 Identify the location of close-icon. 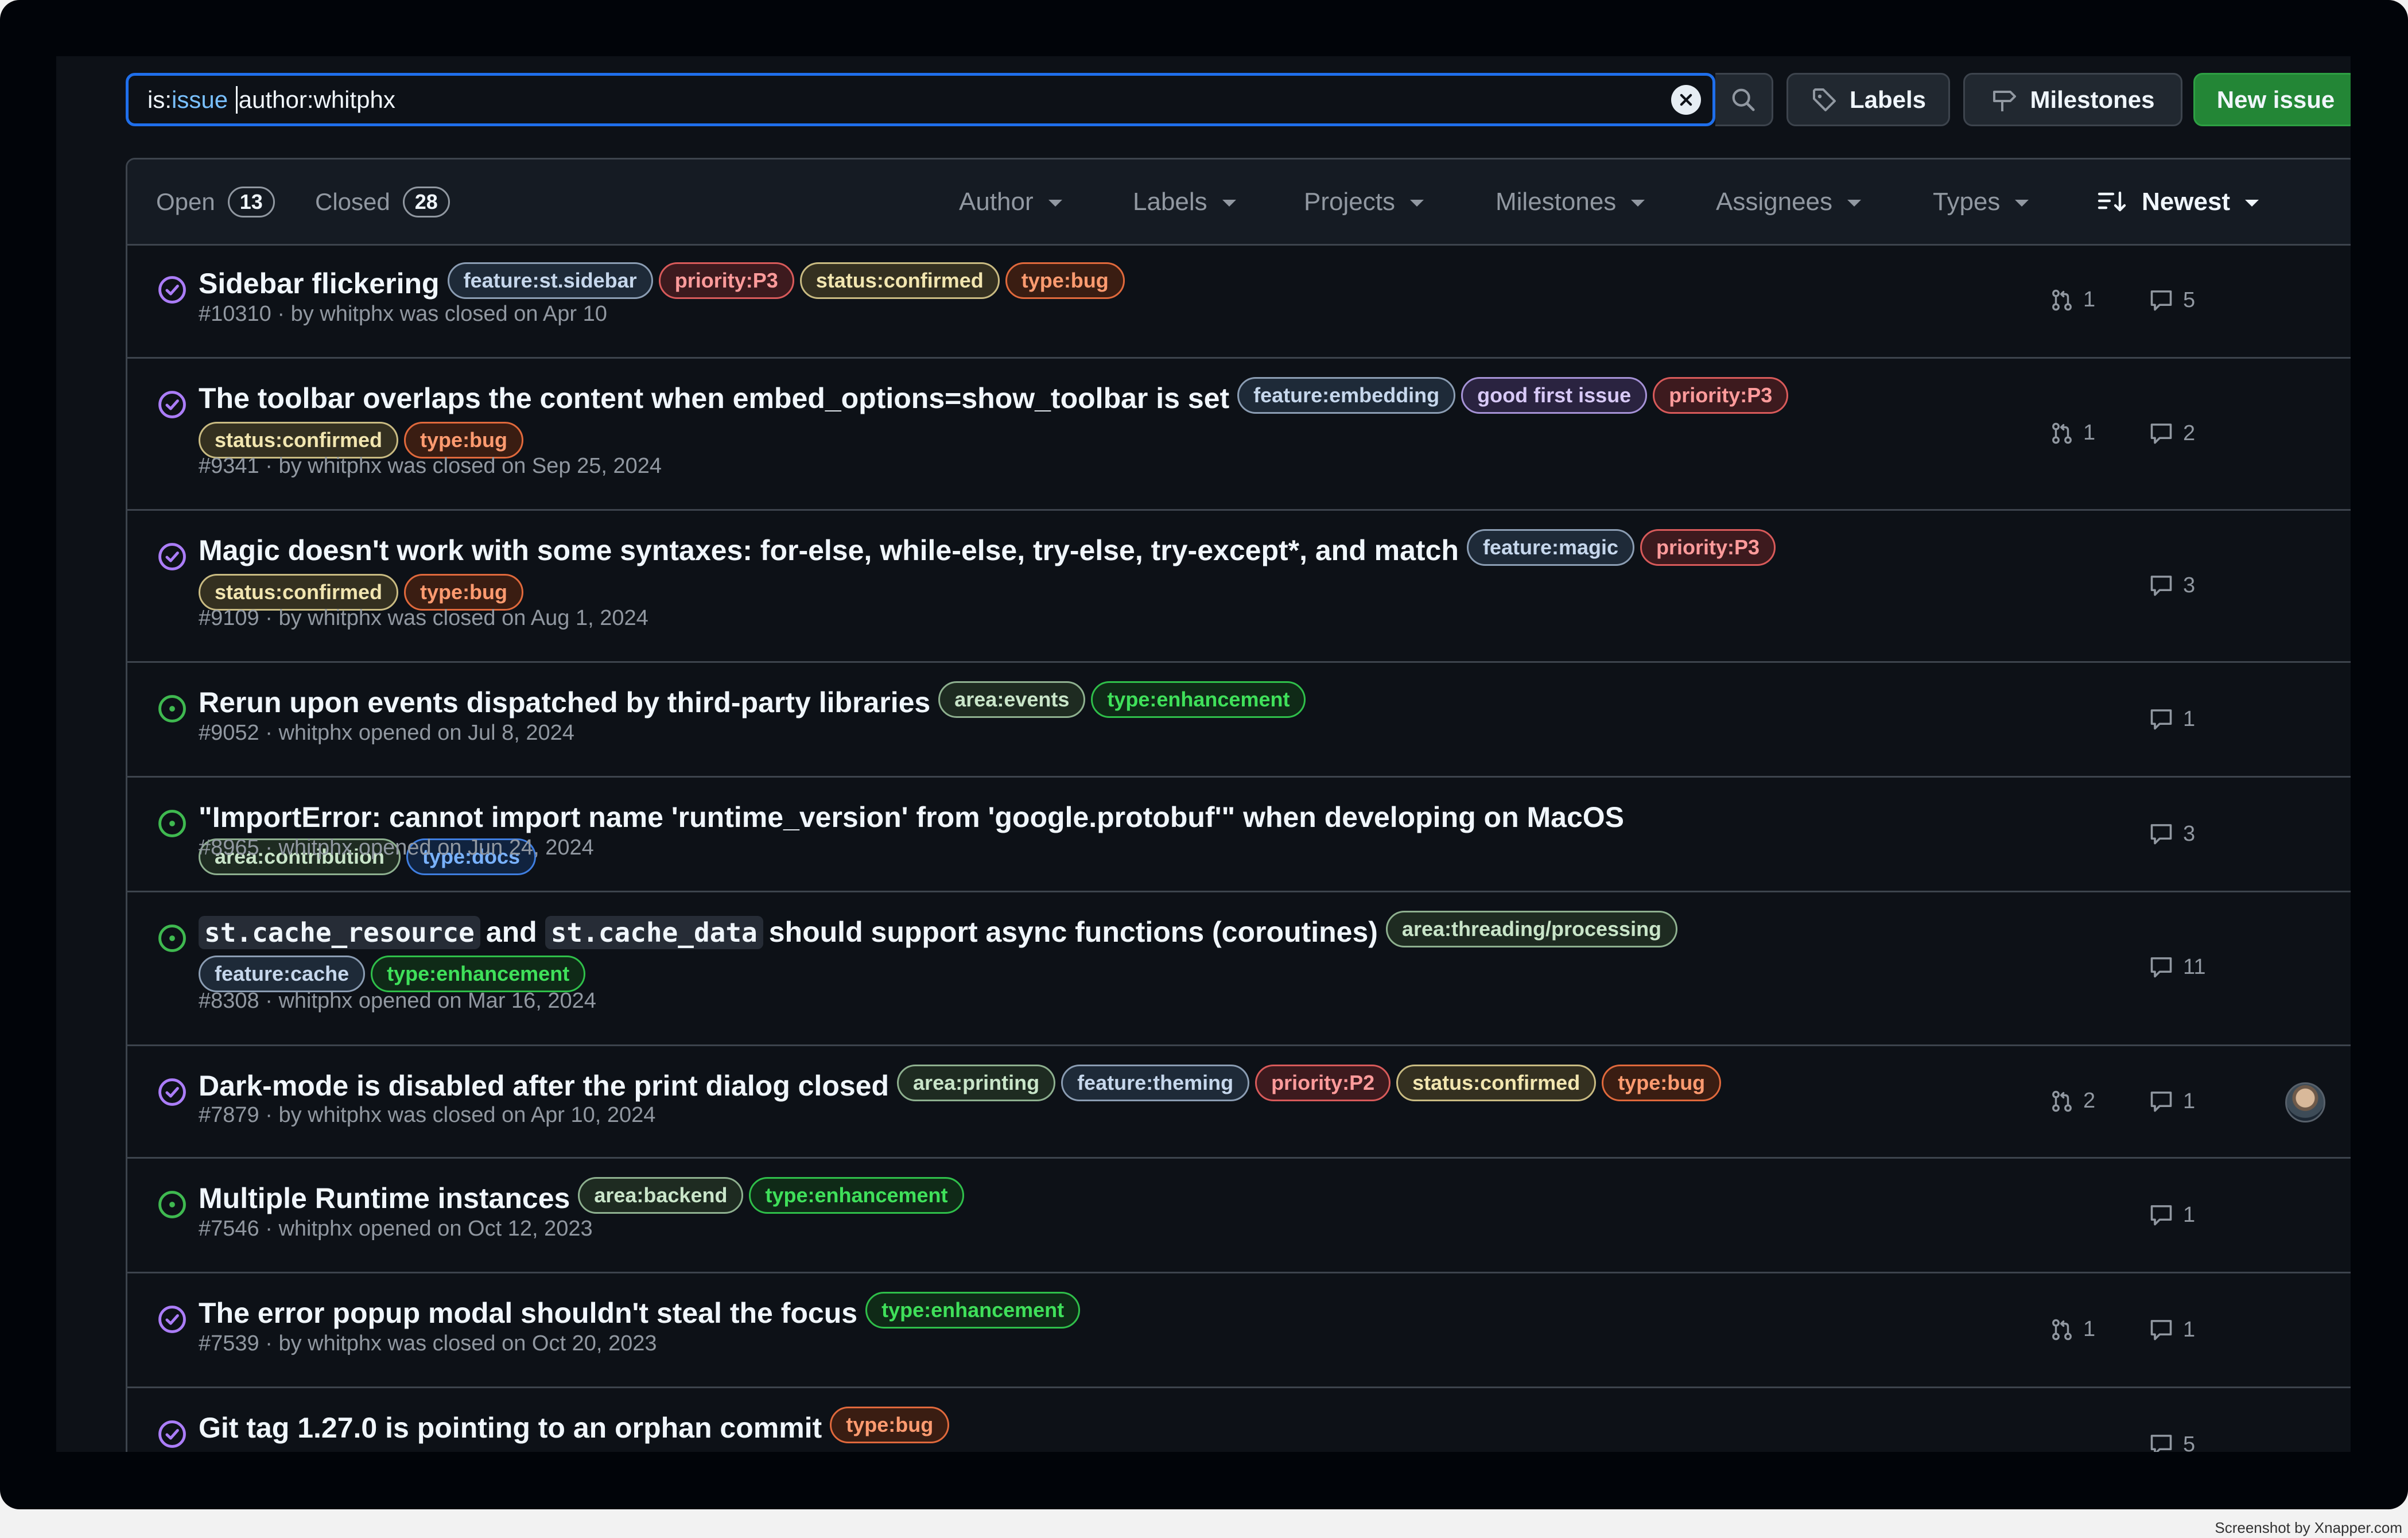
(1686, 100).